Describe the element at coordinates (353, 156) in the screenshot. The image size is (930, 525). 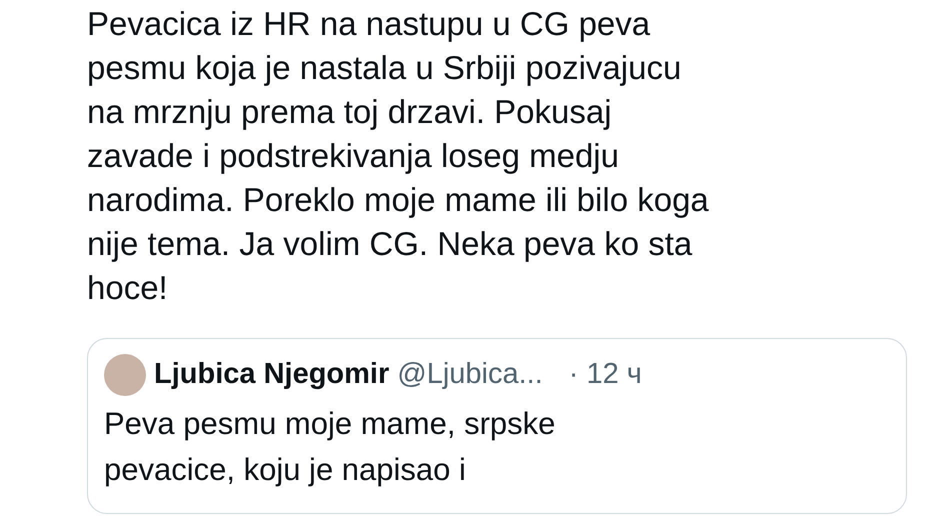
I see `tweet-text-line: zavade i podstrekivanja loseg medju` at that location.